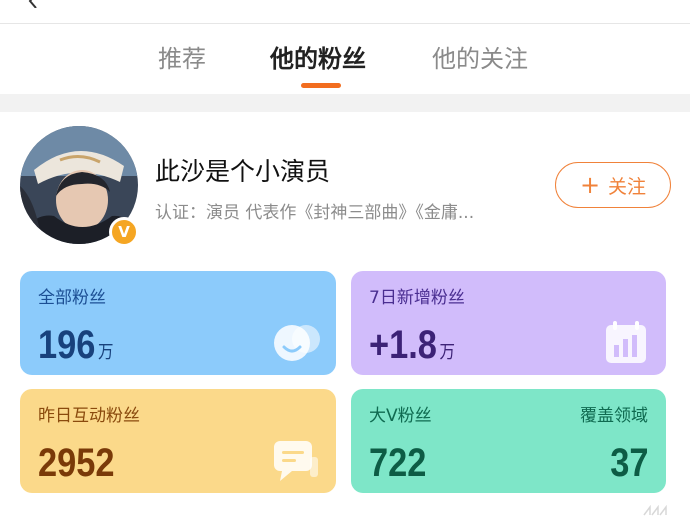 This screenshot has height=525, width=690. Describe the element at coordinates (508, 441) in the screenshot. I see `stat-card-big-v-fans: 大V粉丝 覆盖领域 722 37` at that location.